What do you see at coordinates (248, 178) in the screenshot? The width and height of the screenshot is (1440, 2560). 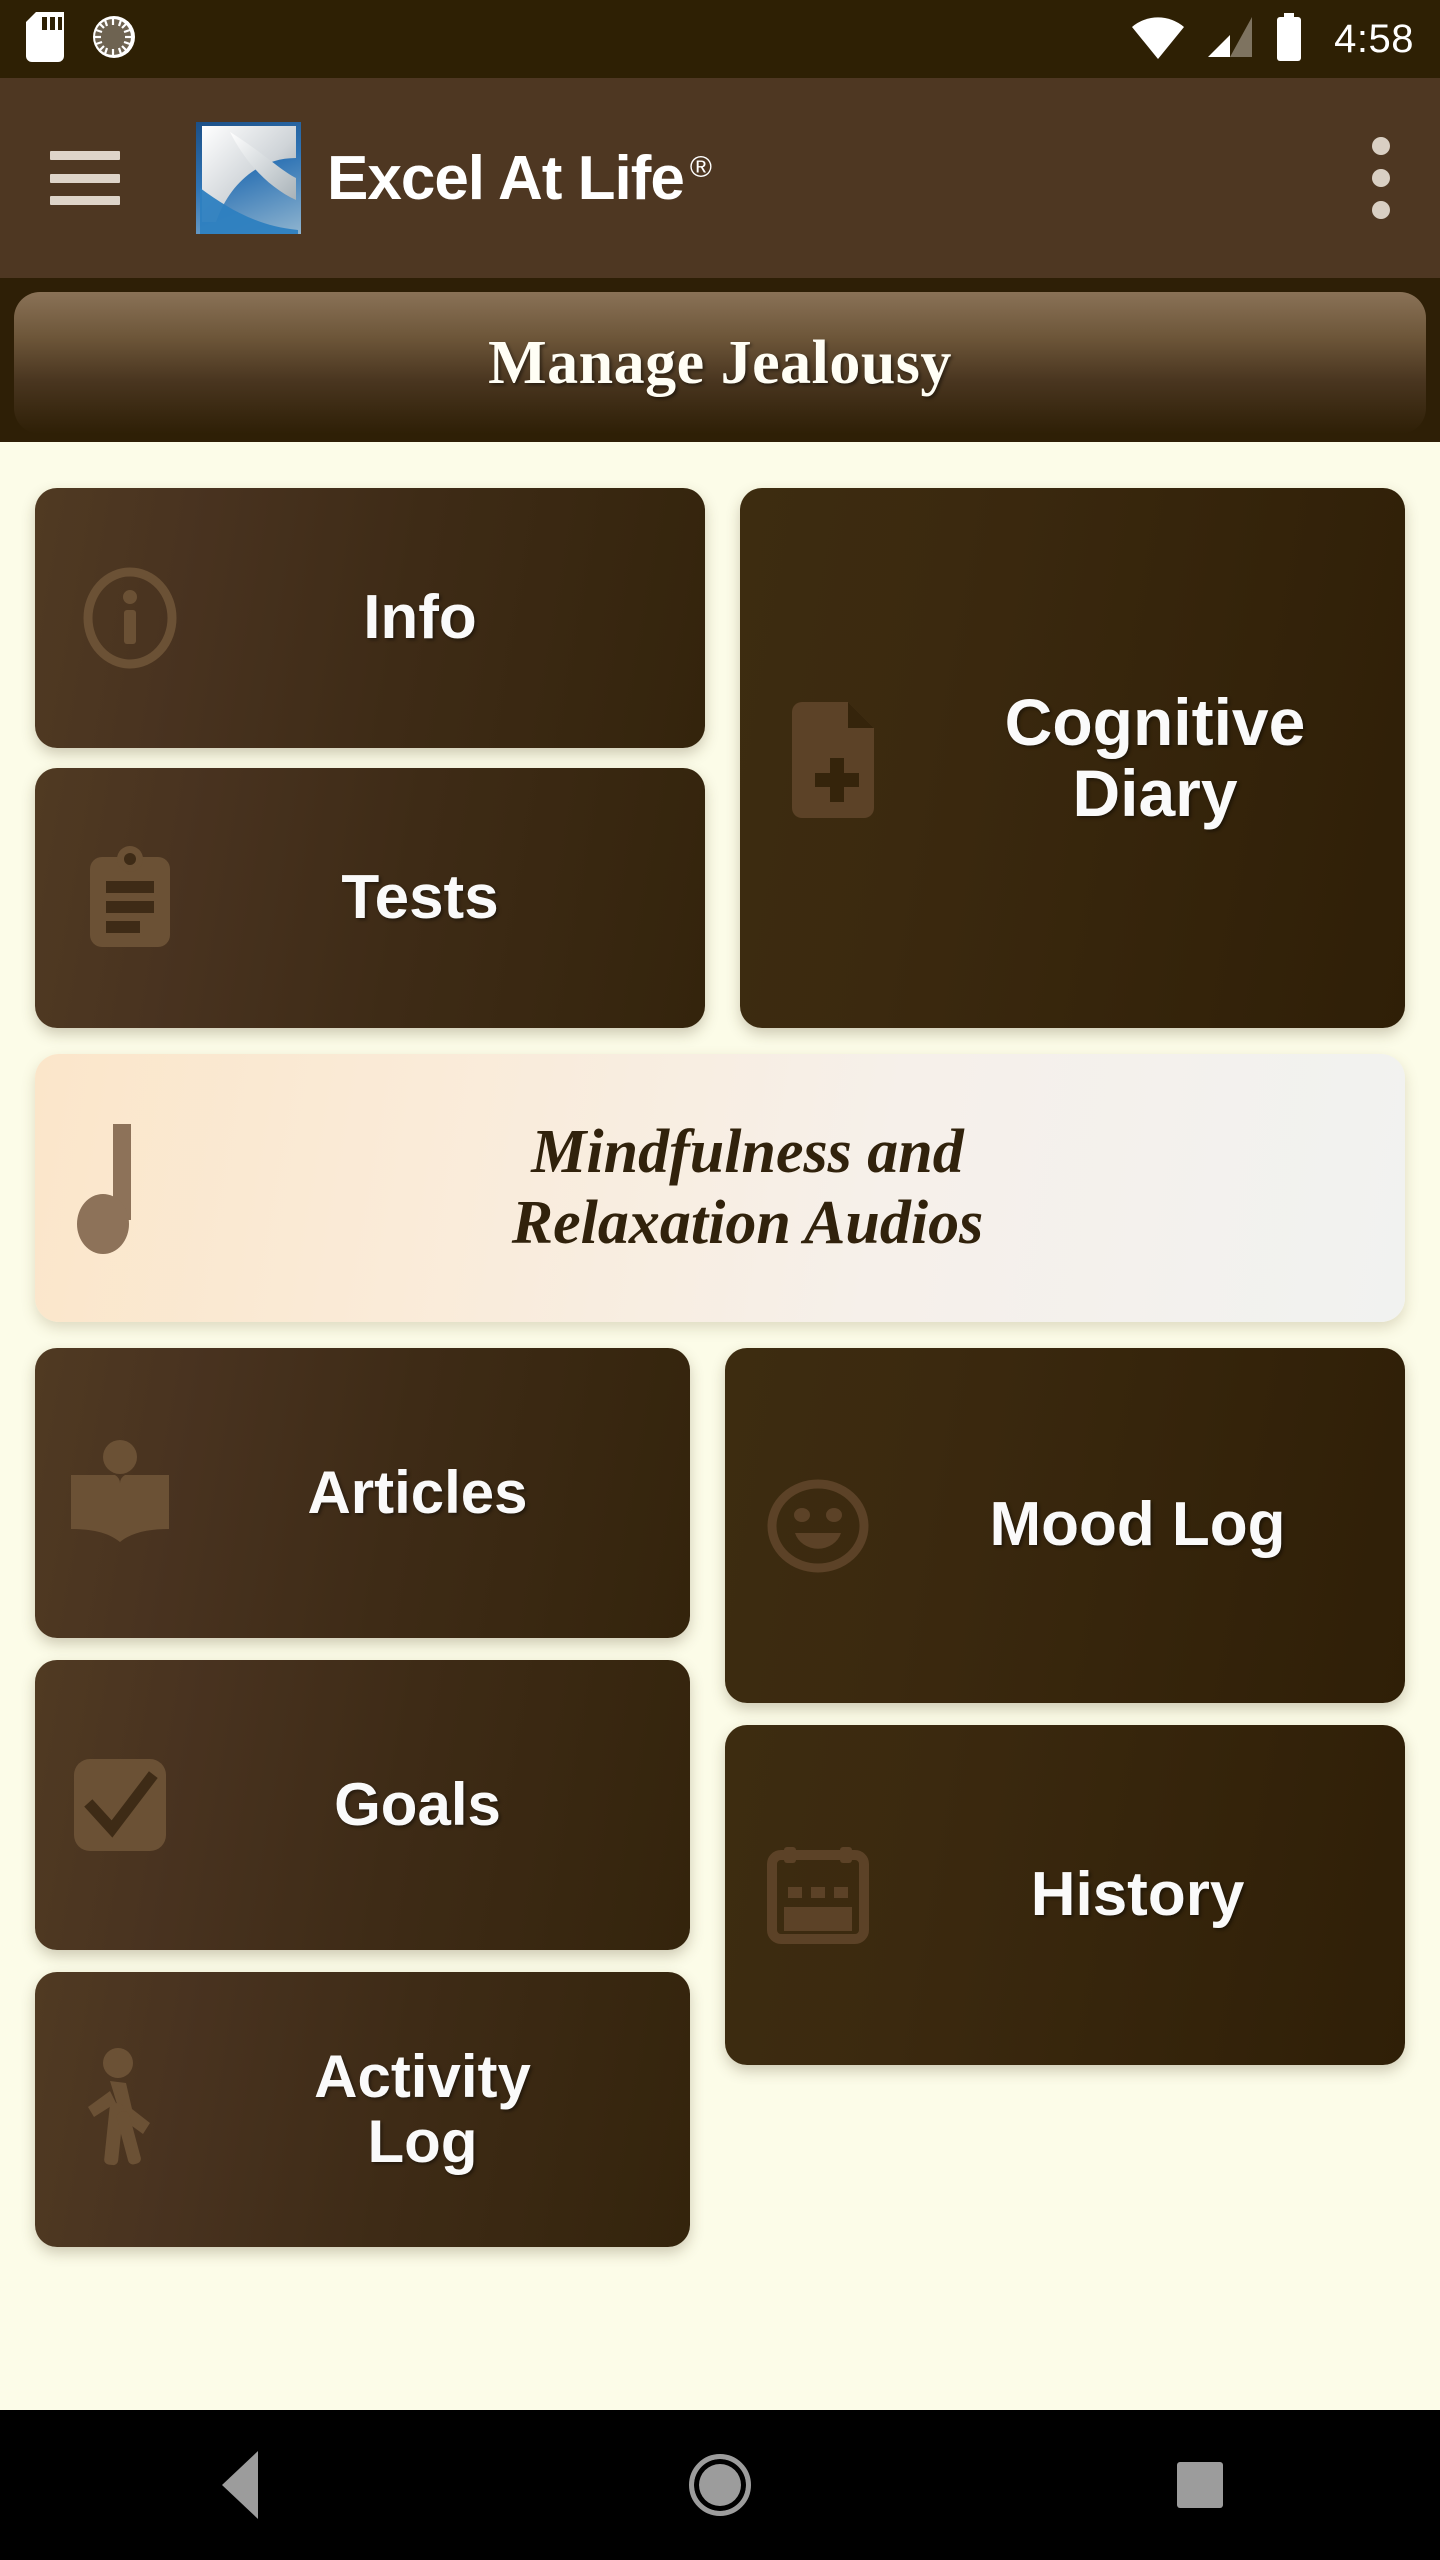 I see `excel-at-life-logo` at bounding box center [248, 178].